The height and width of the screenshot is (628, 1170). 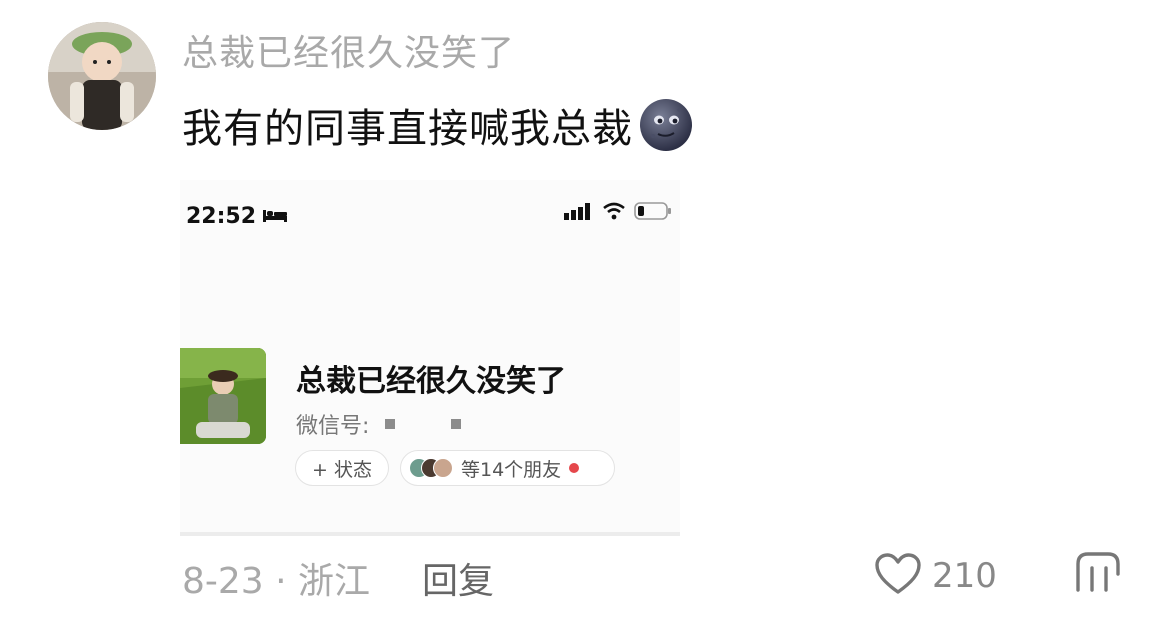 I want to click on comment-text: 我有的同事直接喊我总裁, so click(x=437, y=125).